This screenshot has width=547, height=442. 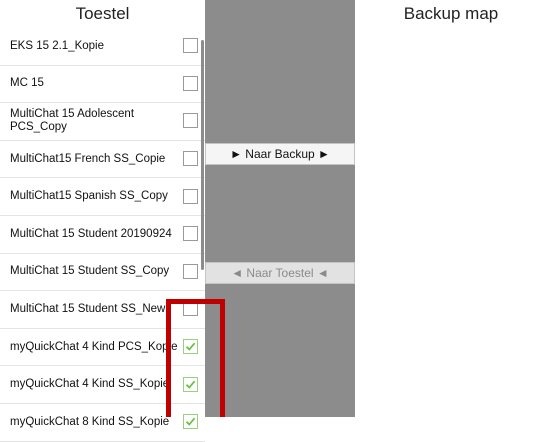 I want to click on list-item: MultiChat 15 Adolescent PCS_Copy, so click(x=102, y=122).